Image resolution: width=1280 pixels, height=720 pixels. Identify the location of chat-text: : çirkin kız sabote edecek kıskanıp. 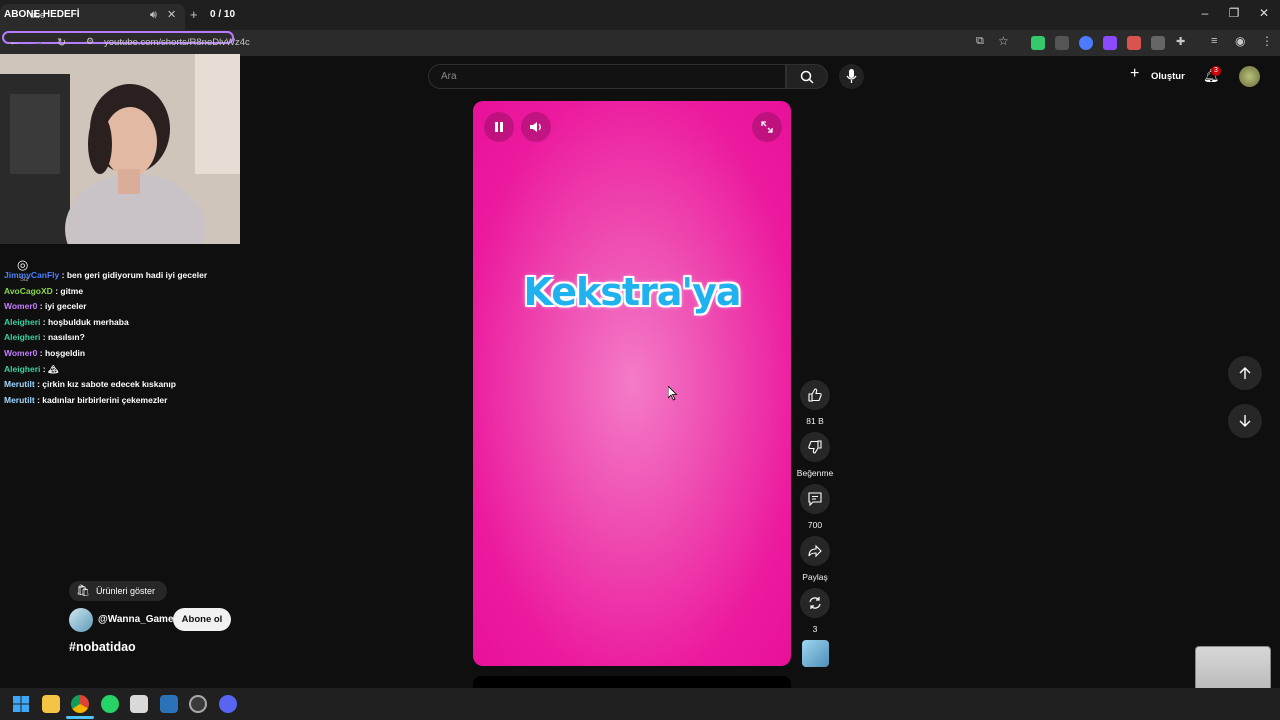
(106, 384).